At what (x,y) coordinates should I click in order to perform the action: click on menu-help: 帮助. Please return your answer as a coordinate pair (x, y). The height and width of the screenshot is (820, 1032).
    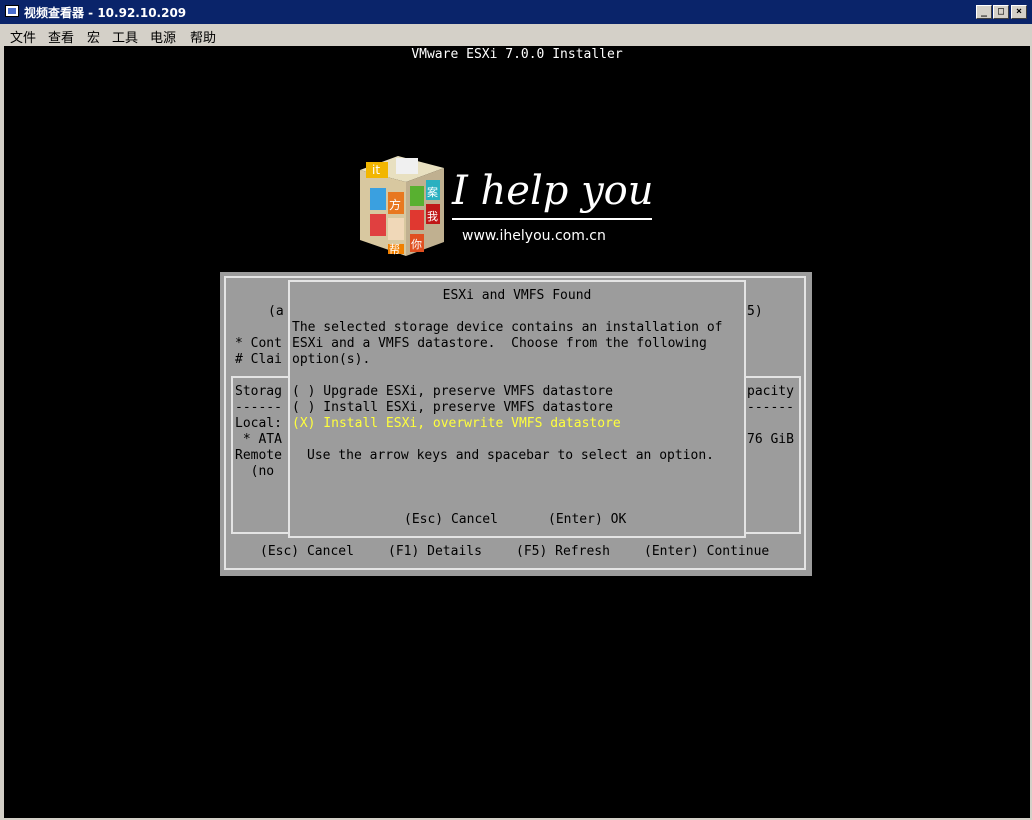
    Looking at the image, I should click on (203, 36).